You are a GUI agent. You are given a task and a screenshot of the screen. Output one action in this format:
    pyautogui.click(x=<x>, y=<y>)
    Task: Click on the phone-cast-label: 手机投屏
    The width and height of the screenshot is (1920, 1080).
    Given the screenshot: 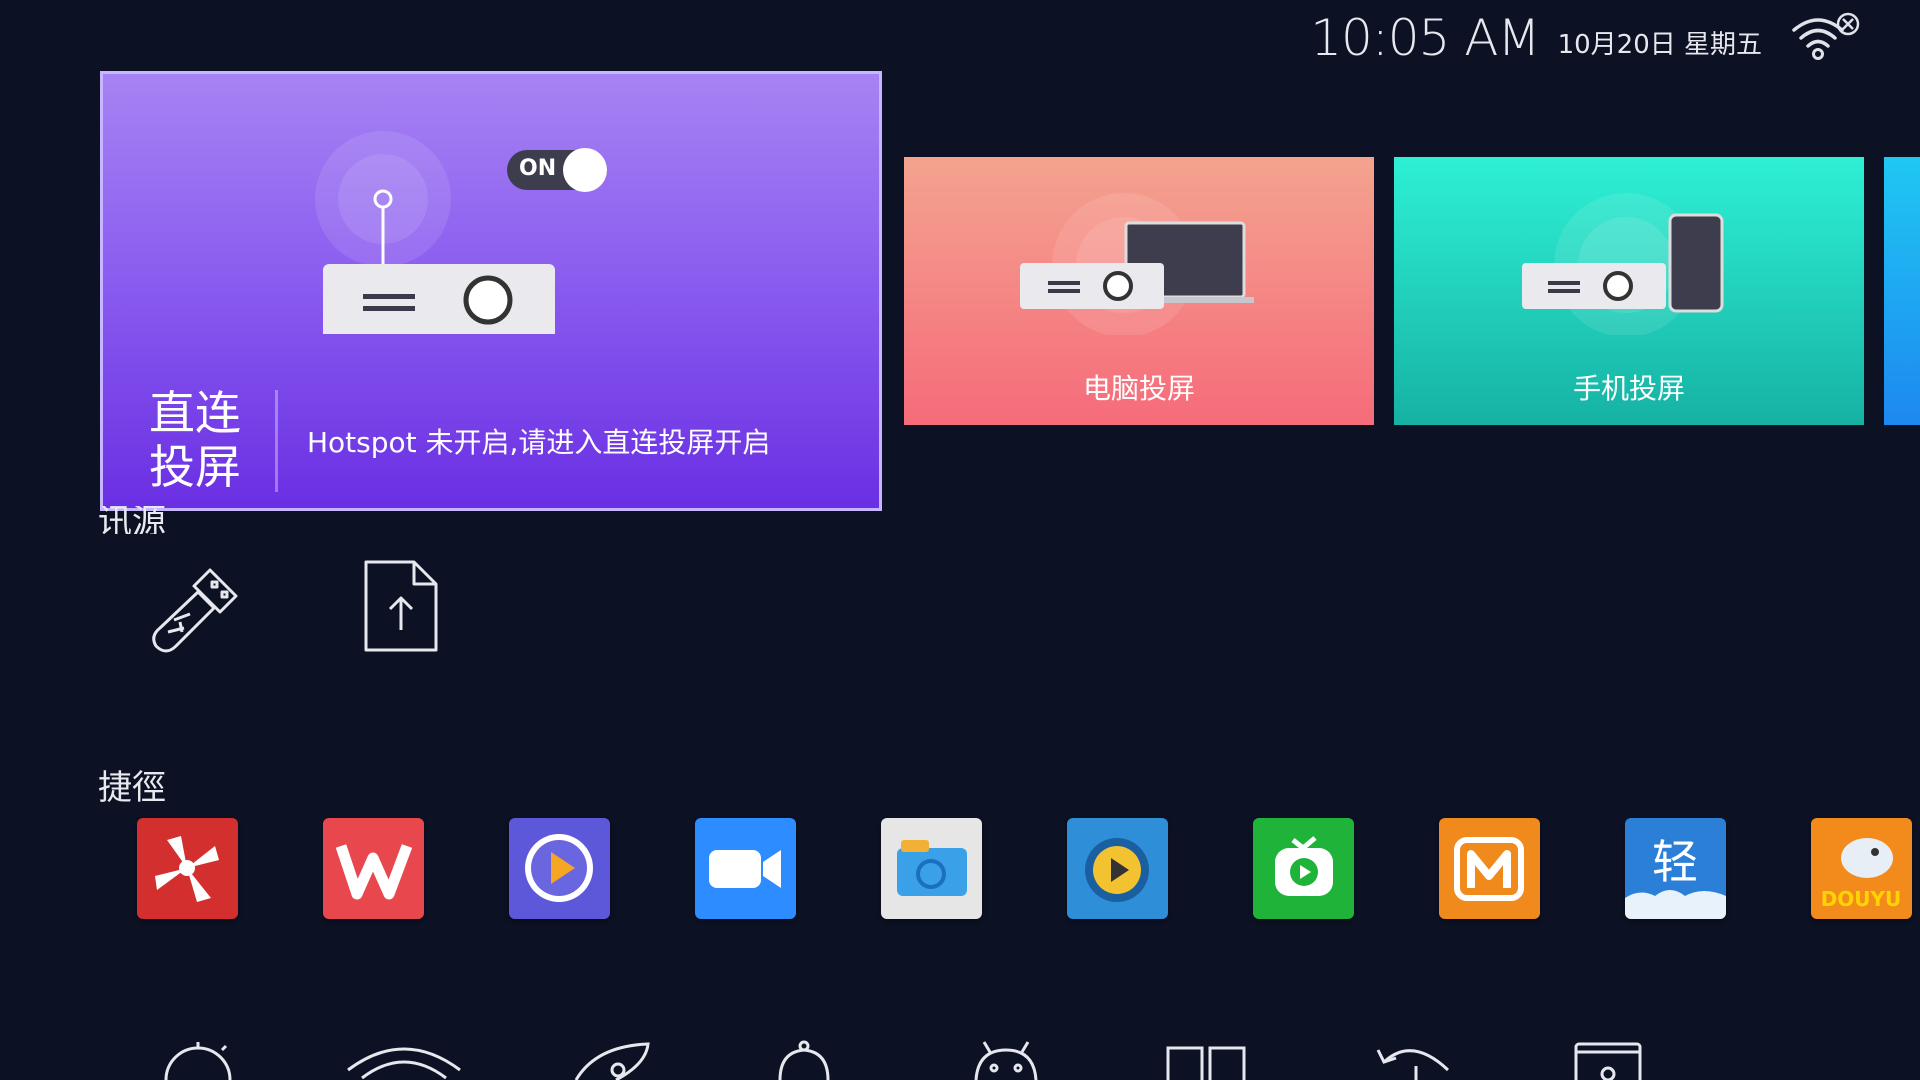 What is the action you would take?
    pyautogui.click(x=1628, y=388)
    